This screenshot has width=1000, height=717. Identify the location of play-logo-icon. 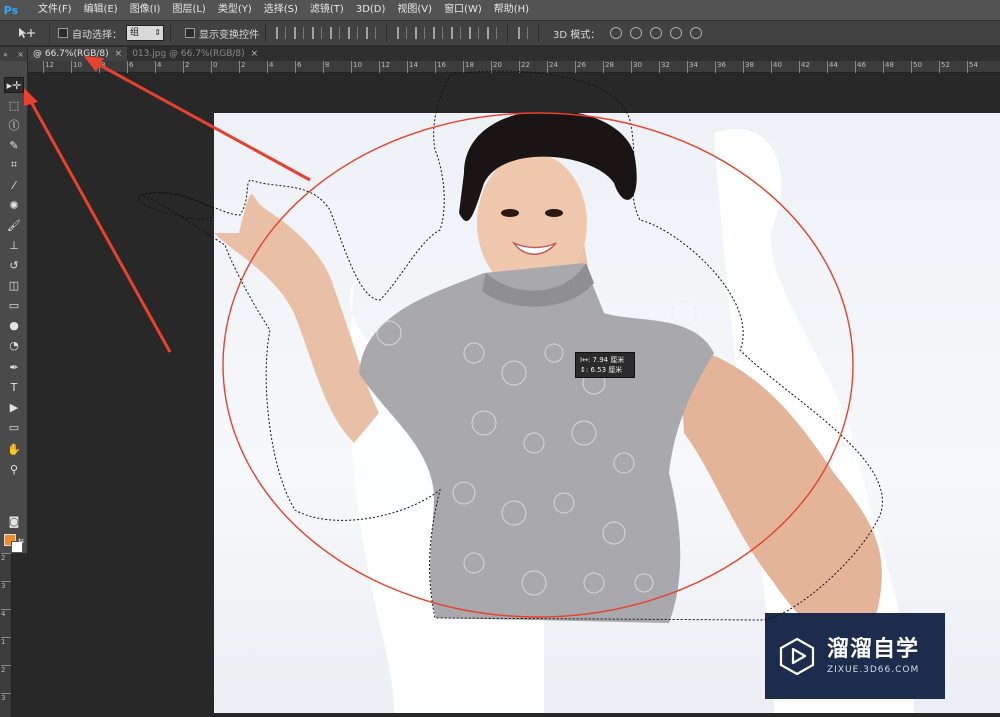
(797, 656).